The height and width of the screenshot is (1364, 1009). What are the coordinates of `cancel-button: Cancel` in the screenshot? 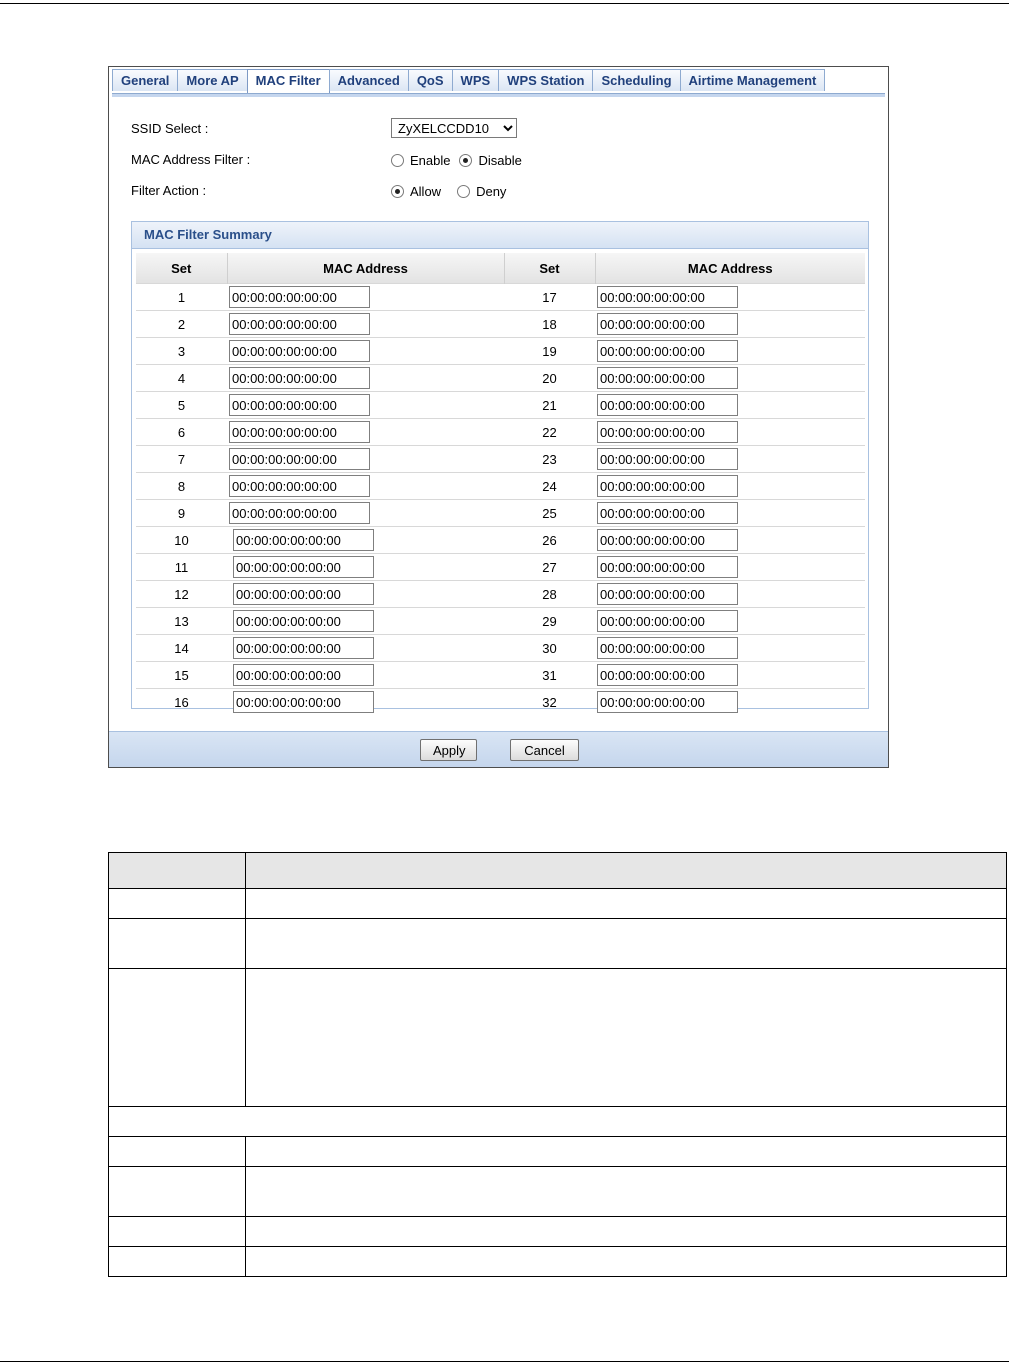 It's located at (544, 750).